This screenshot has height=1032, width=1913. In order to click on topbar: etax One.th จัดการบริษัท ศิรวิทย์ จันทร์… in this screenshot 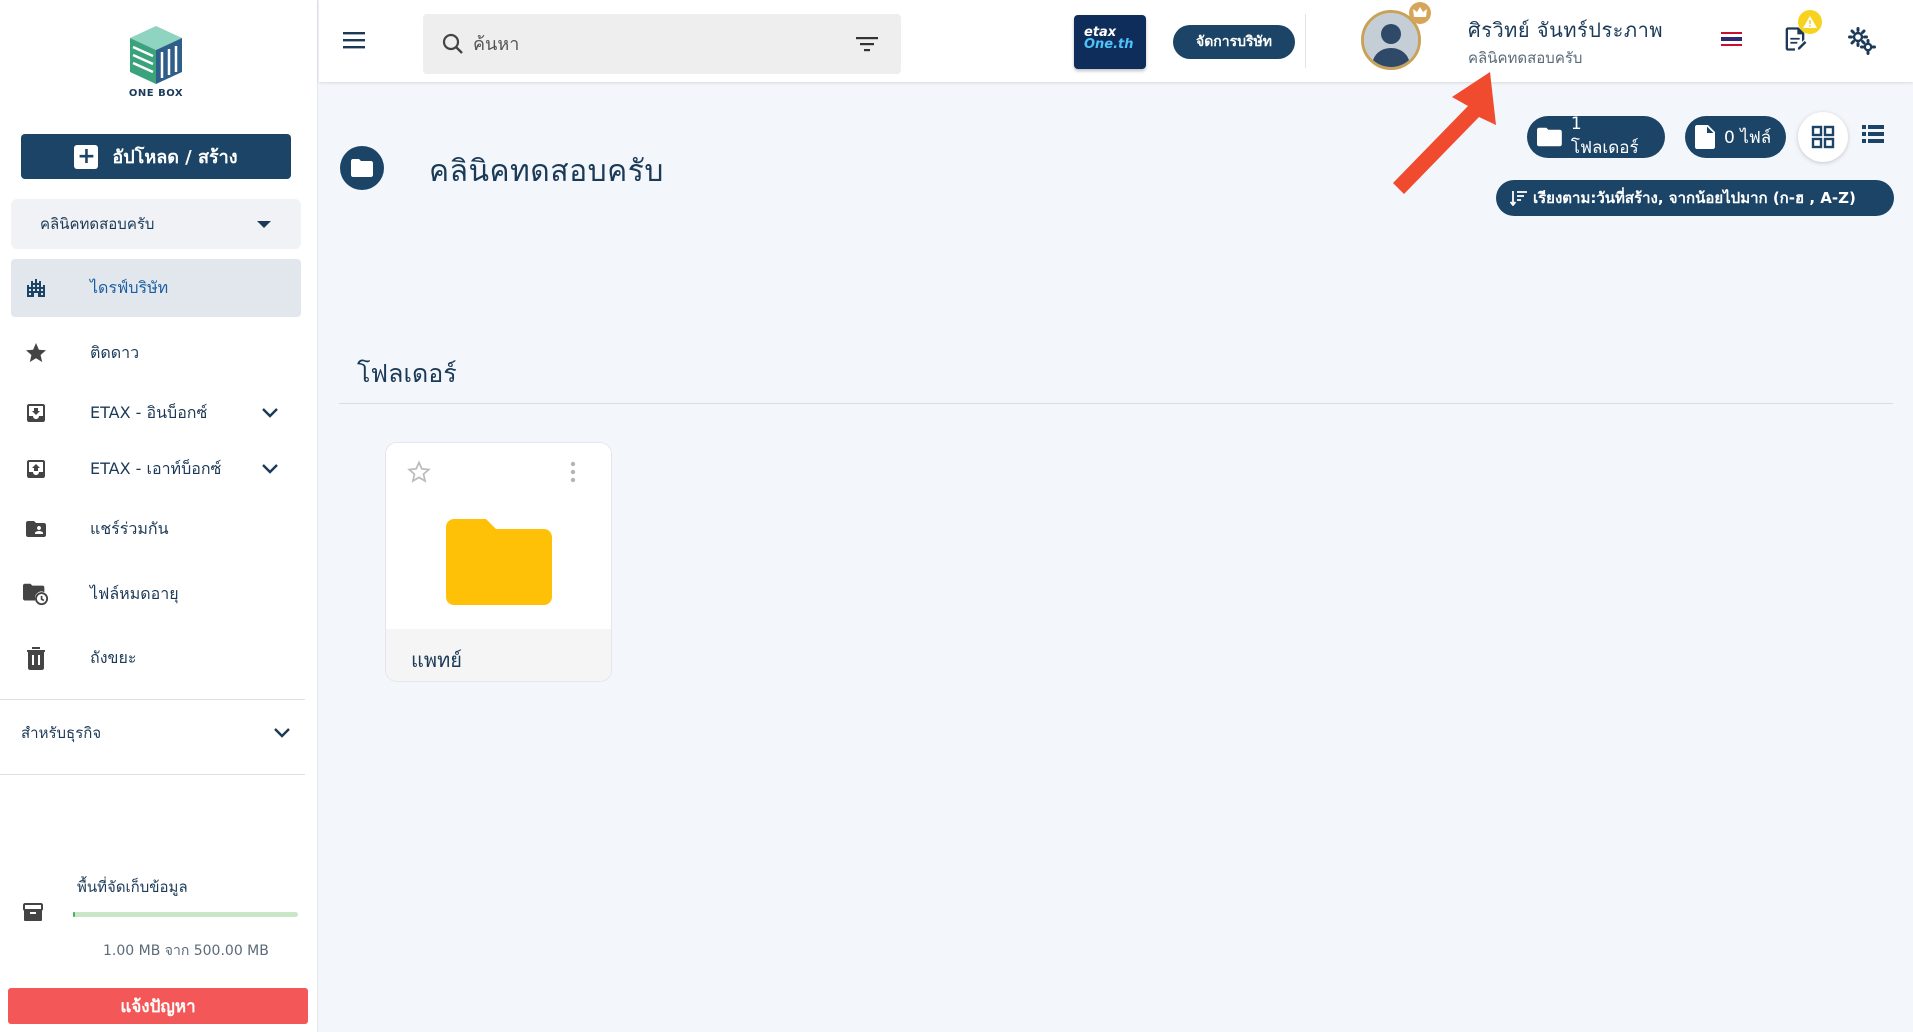, I will do `click(1116, 41)`.